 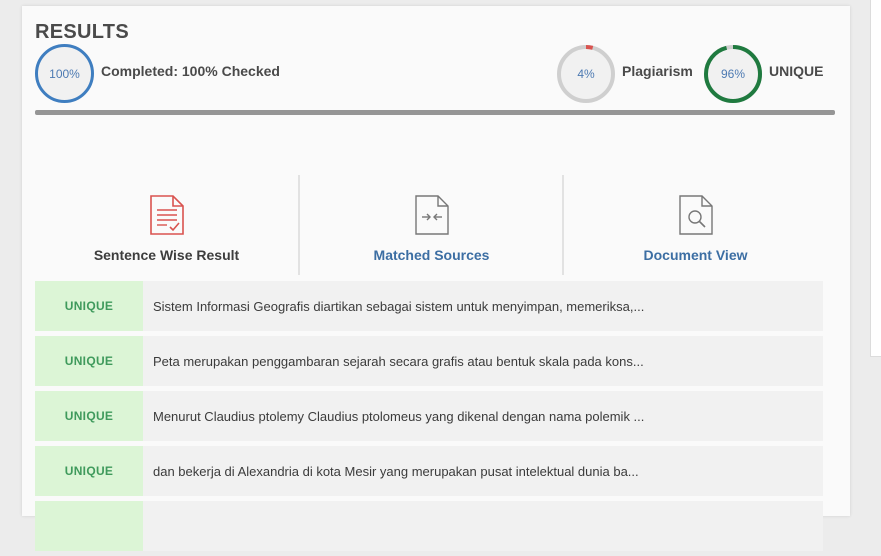 I want to click on completed-label: Completed: 100% Checked, so click(x=190, y=71).